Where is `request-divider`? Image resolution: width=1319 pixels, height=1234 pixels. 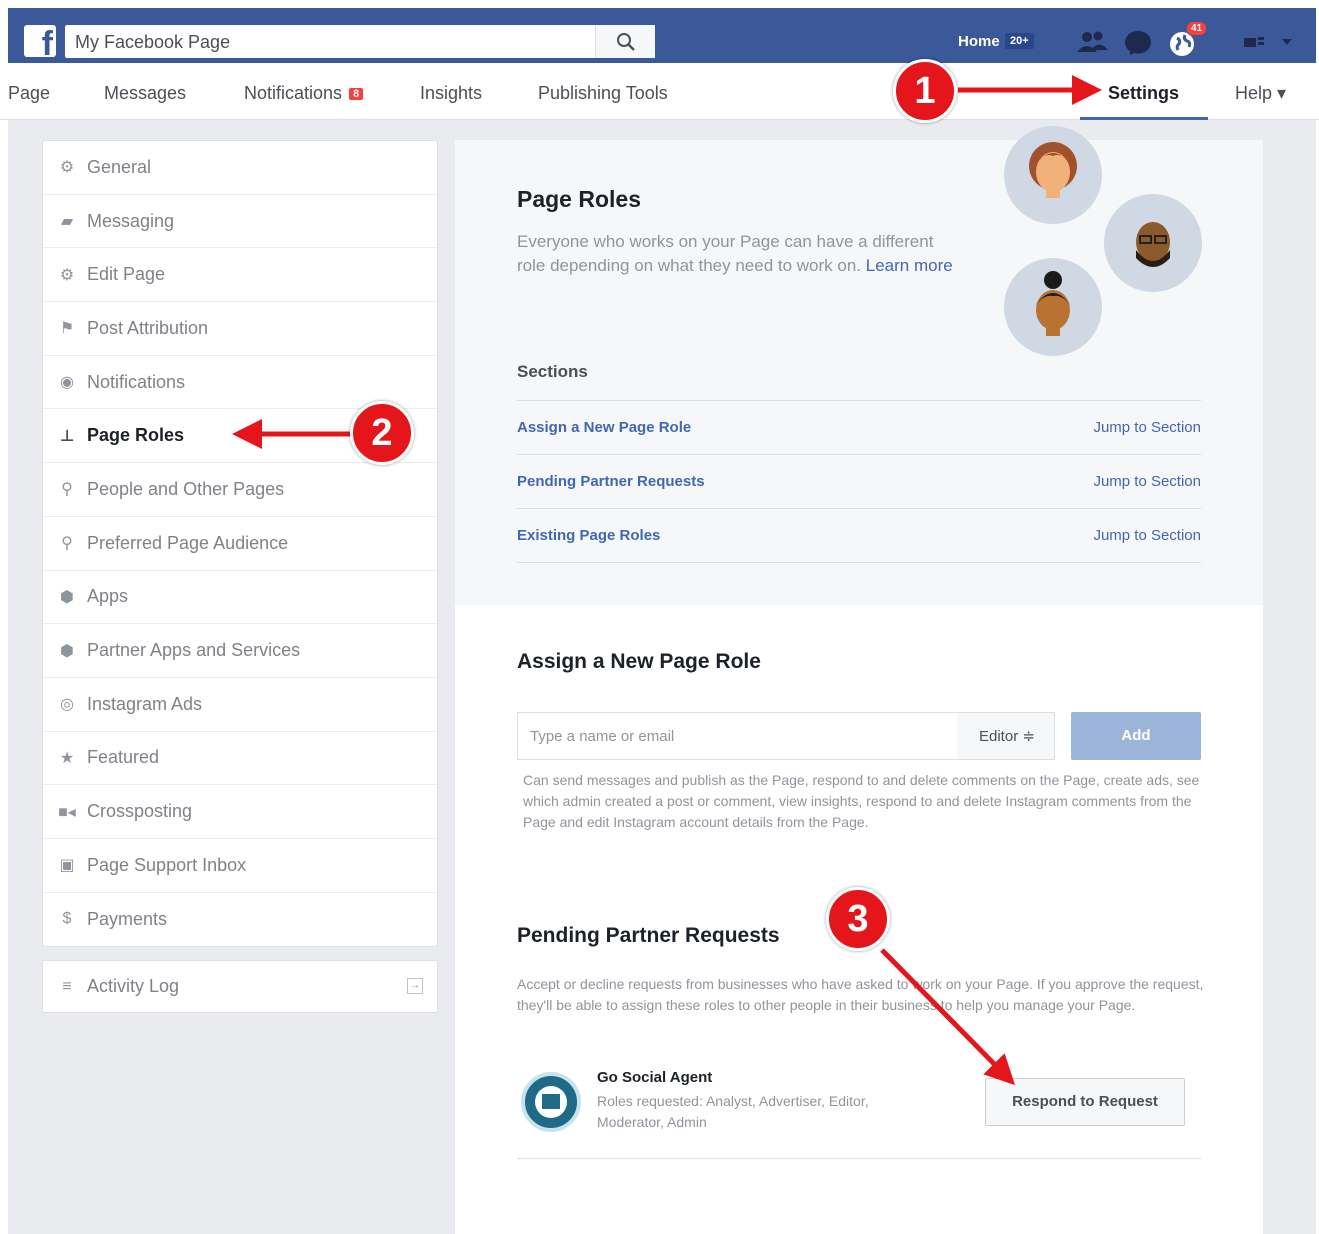
request-divider is located at coordinates (859, 1158).